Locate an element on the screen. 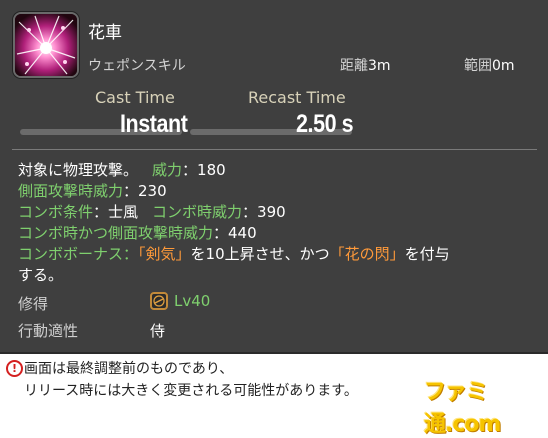 The width and height of the screenshot is (548, 438). cast-time-value: Instant is located at coordinates (154, 124).